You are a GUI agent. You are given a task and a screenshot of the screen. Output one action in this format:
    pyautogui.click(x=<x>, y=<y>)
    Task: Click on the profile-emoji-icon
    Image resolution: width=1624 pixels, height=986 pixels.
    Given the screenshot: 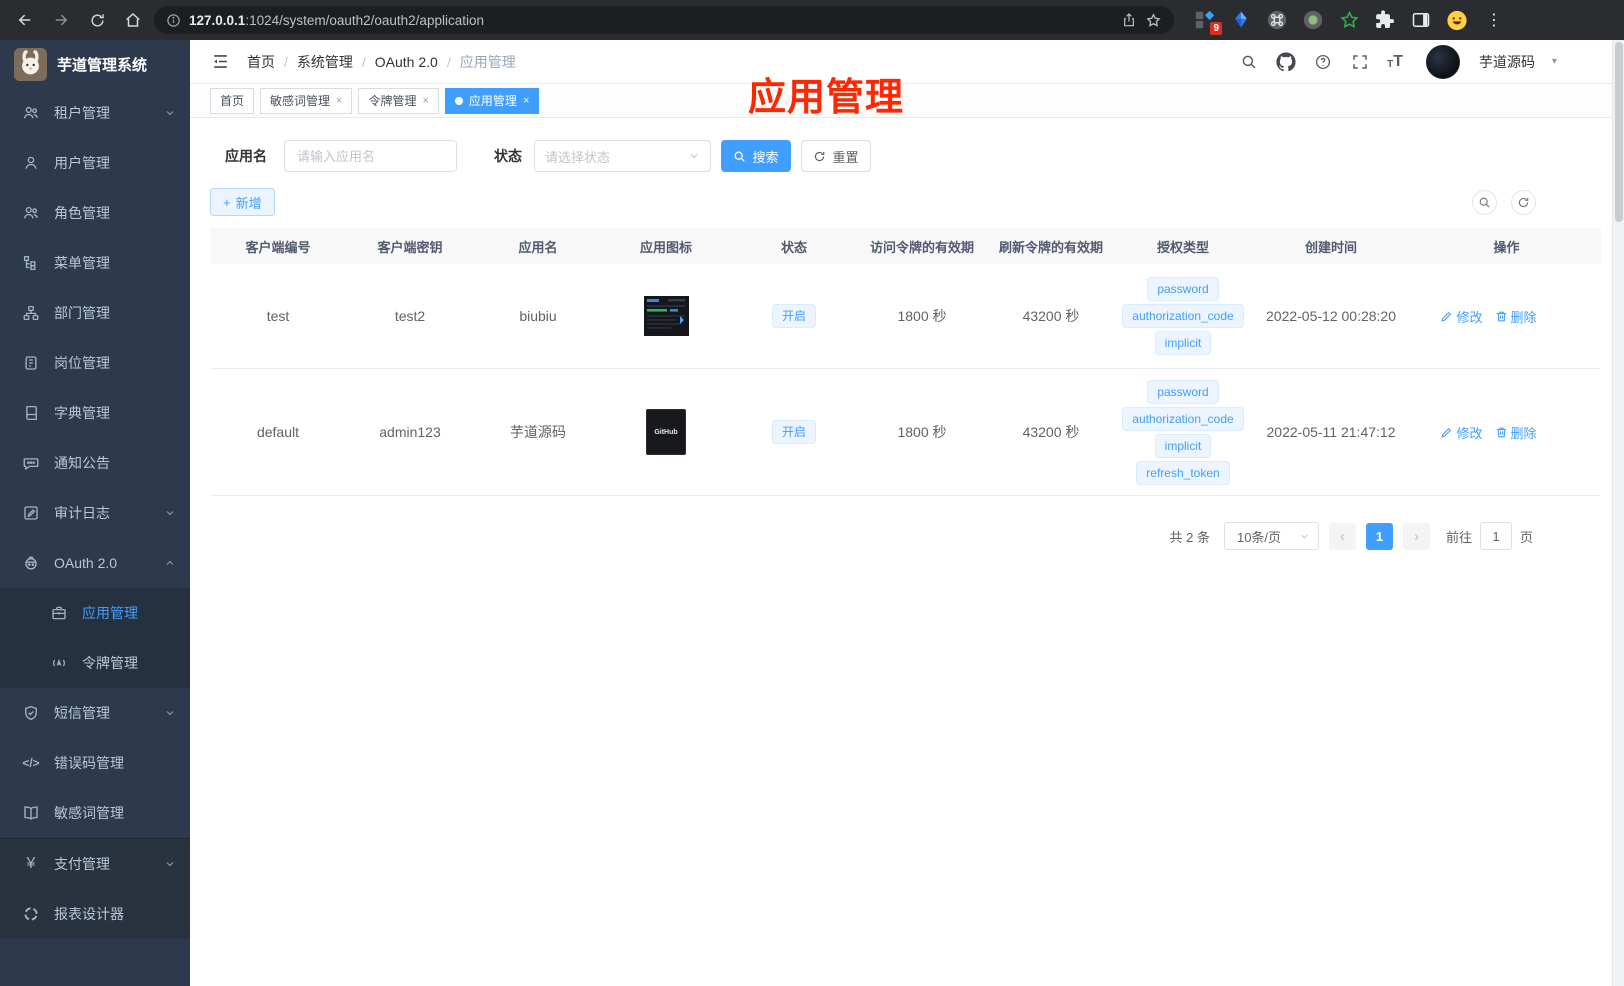 What is the action you would take?
    pyautogui.click(x=1457, y=20)
    